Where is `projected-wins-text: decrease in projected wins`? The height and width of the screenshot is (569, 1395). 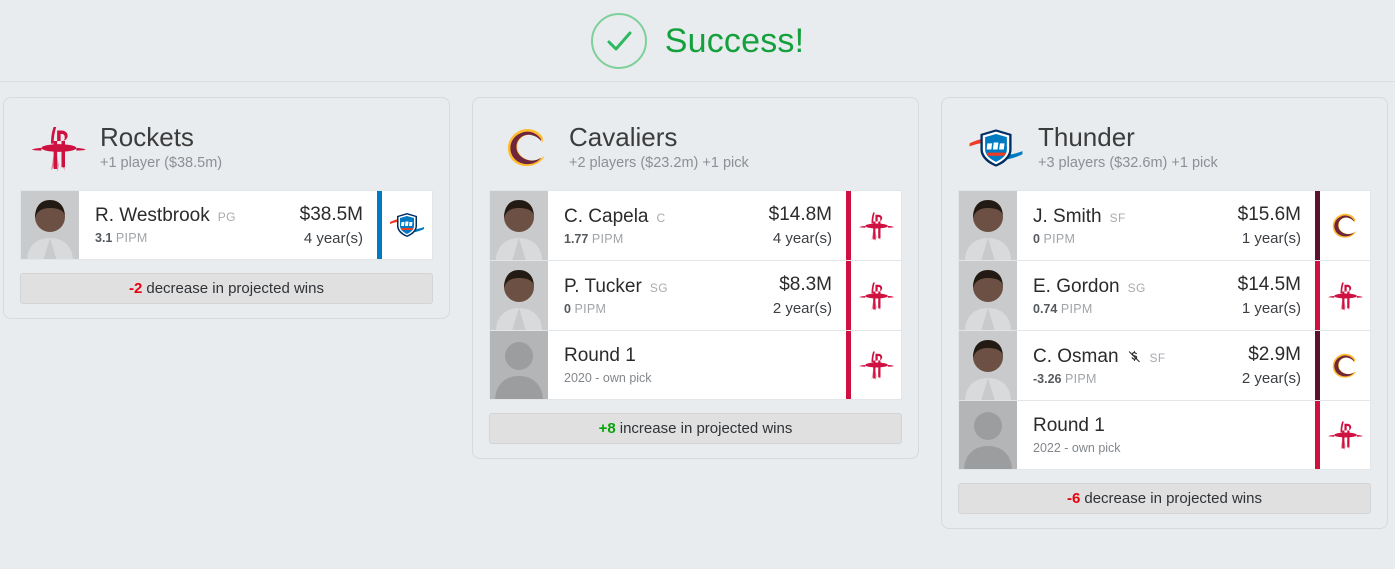 projected-wins-text: decrease in projected wins is located at coordinates (1173, 498).